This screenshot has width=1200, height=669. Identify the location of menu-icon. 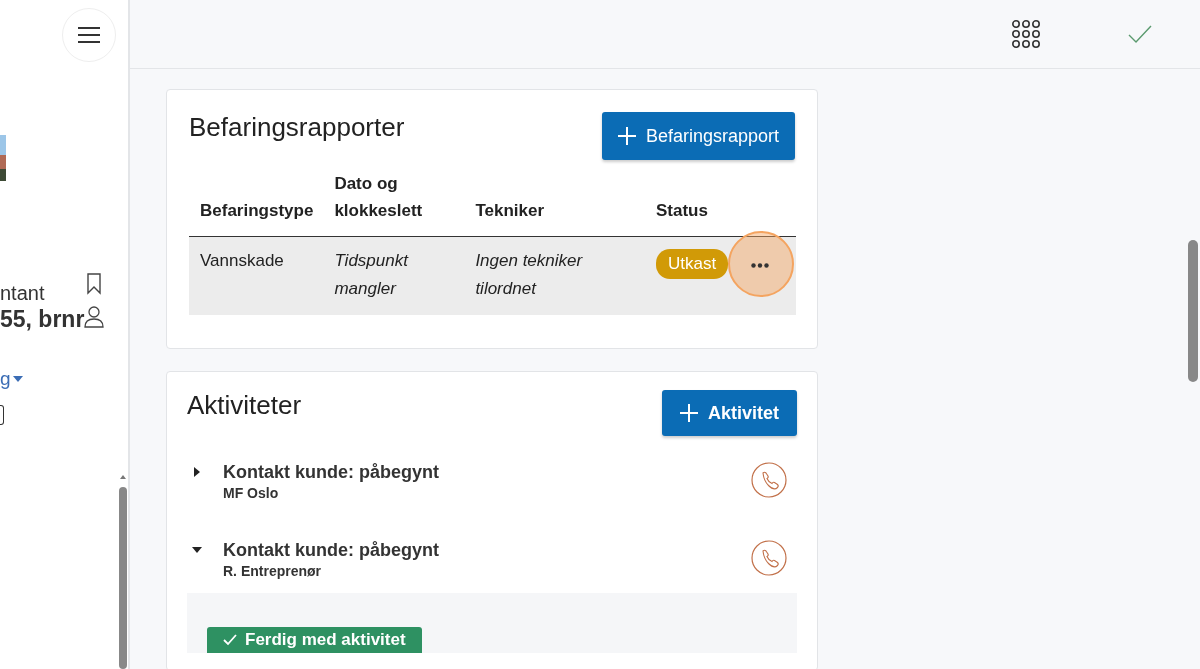
(89, 35).